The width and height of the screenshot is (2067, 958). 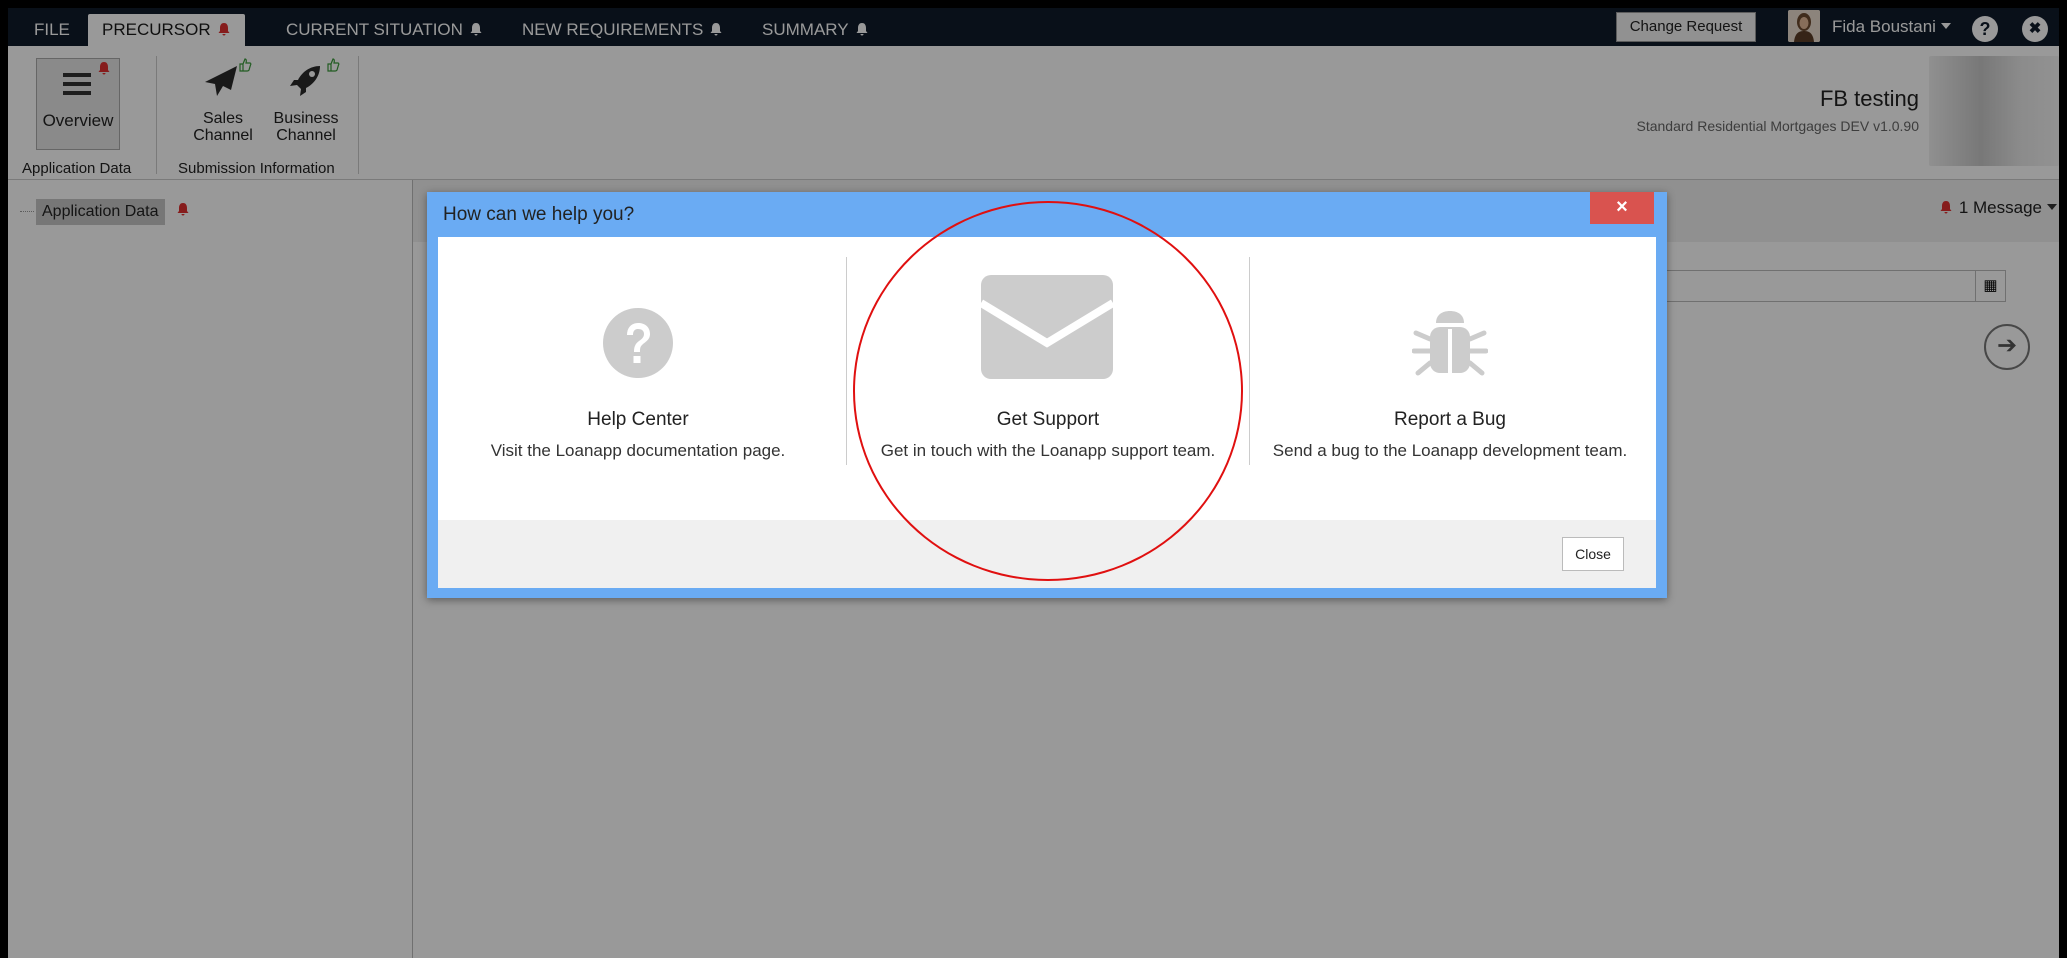 I want to click on column-divider, so click(x=846, y=361).